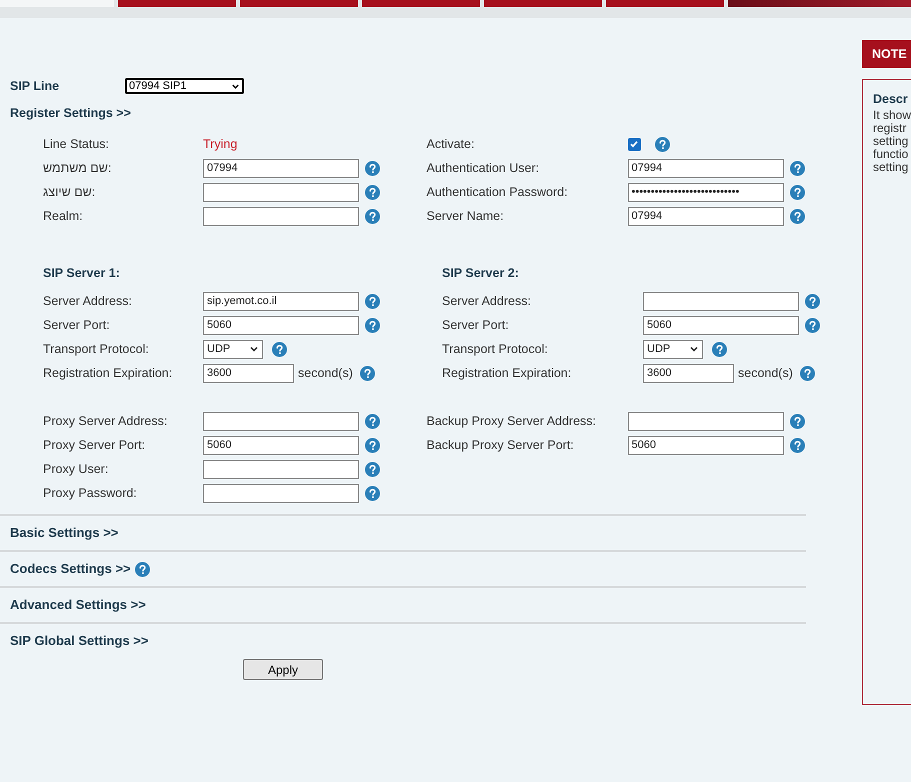  Describe the element at coordinates (283, 669) in the screenshot. I see `apply-button: Apply` at that location.